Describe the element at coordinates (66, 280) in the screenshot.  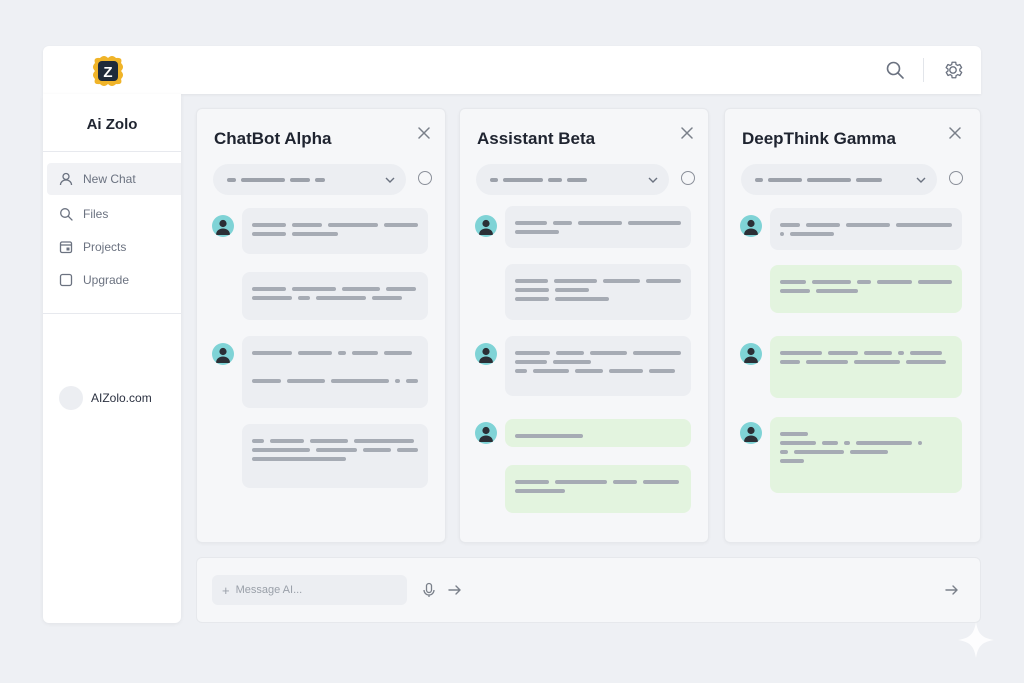
I see `square-icon` at that location.